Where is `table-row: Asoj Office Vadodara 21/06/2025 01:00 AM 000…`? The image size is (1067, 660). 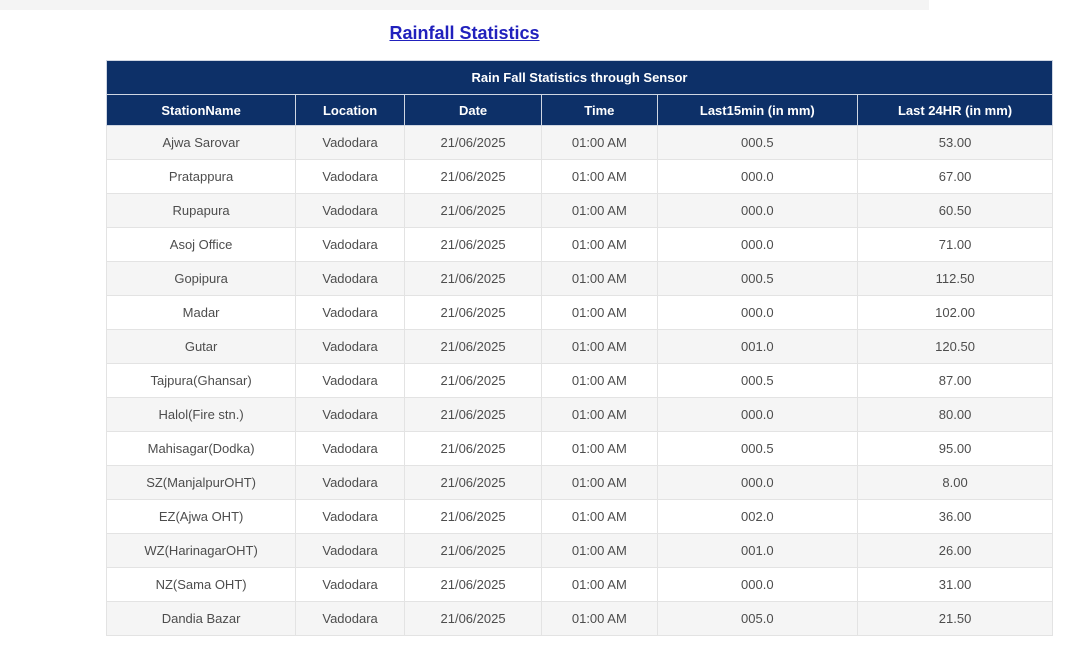 table-row: Asoj Office Vadodara 21/06/2025 01:00 AM 000… is located at coordinates (579, 244).